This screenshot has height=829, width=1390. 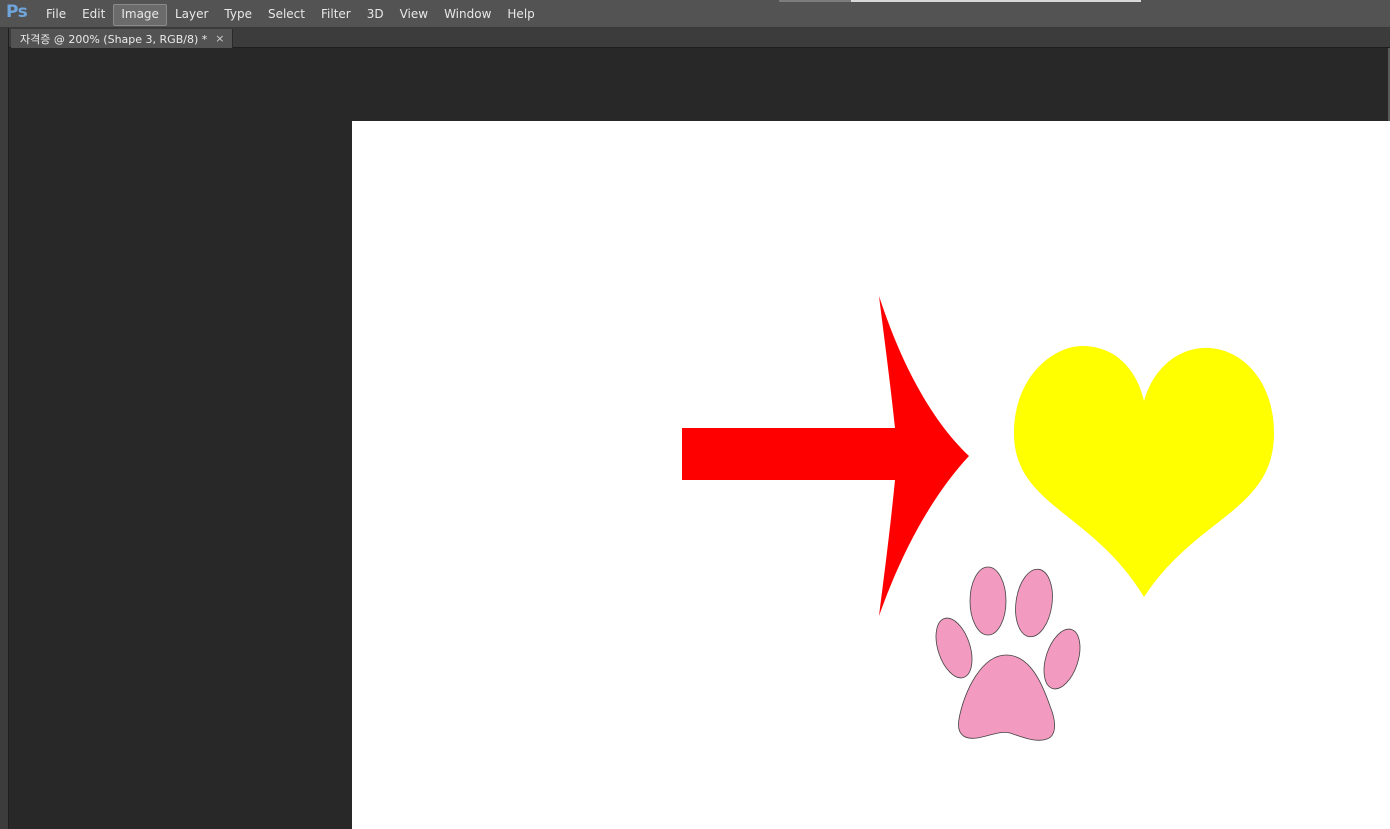 What do you see at coordinates (17, 12) in the screenshot?
I see `photoshop-logo-icon: Ps` at bounding box center [17, 12].